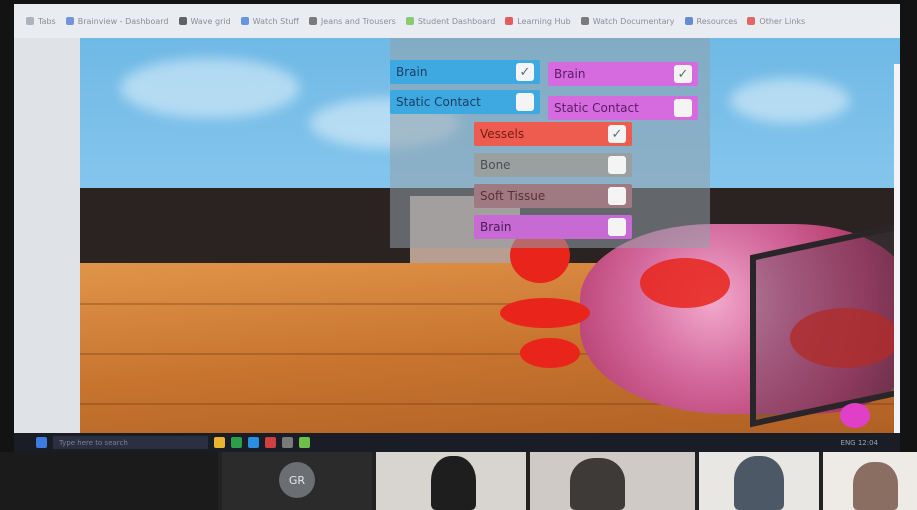 The image size is (917, 510). Describe the element at coordinates (855, 415) in the screenshot. I see `marker-object` at that location.